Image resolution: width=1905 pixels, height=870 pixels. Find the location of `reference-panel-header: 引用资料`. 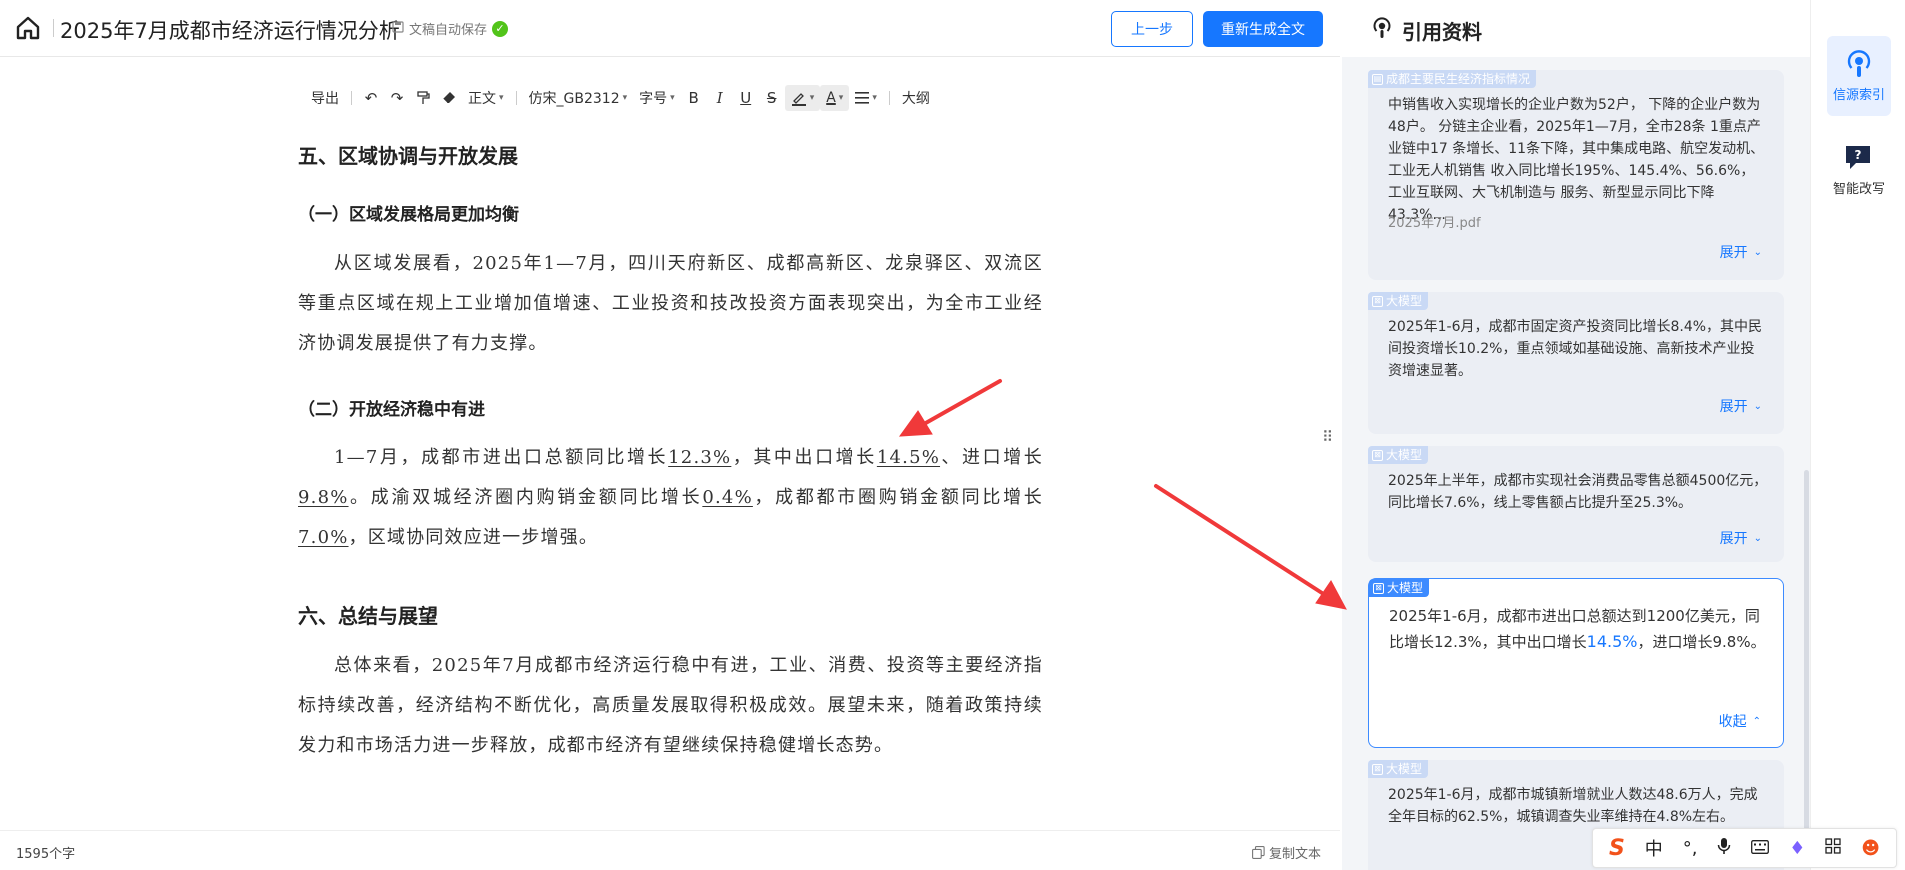

reference-panel-header: 引用资料 is located at coordinates (1576, 28).